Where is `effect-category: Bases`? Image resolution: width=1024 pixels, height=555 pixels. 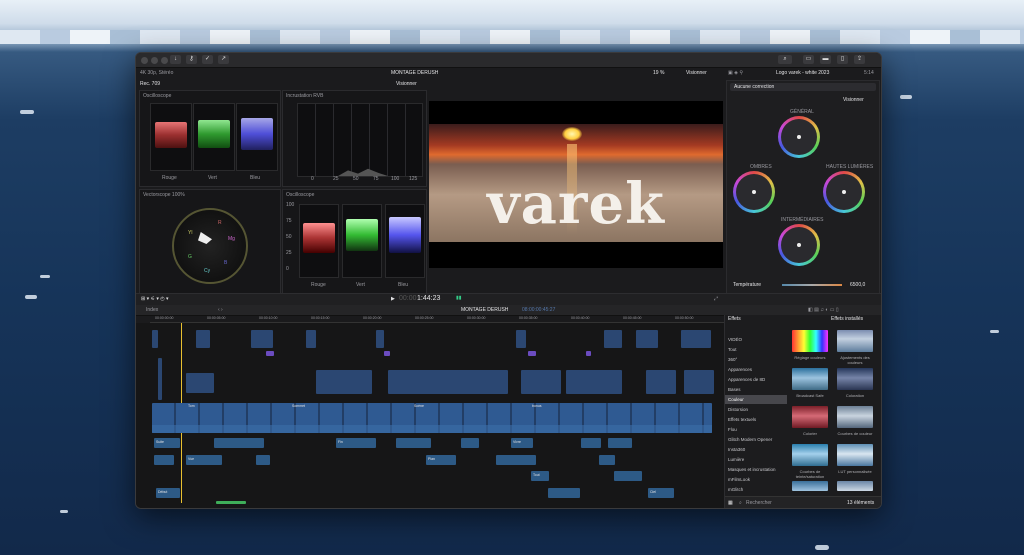 effect-category: Bases is located at coordinates (756, 389).